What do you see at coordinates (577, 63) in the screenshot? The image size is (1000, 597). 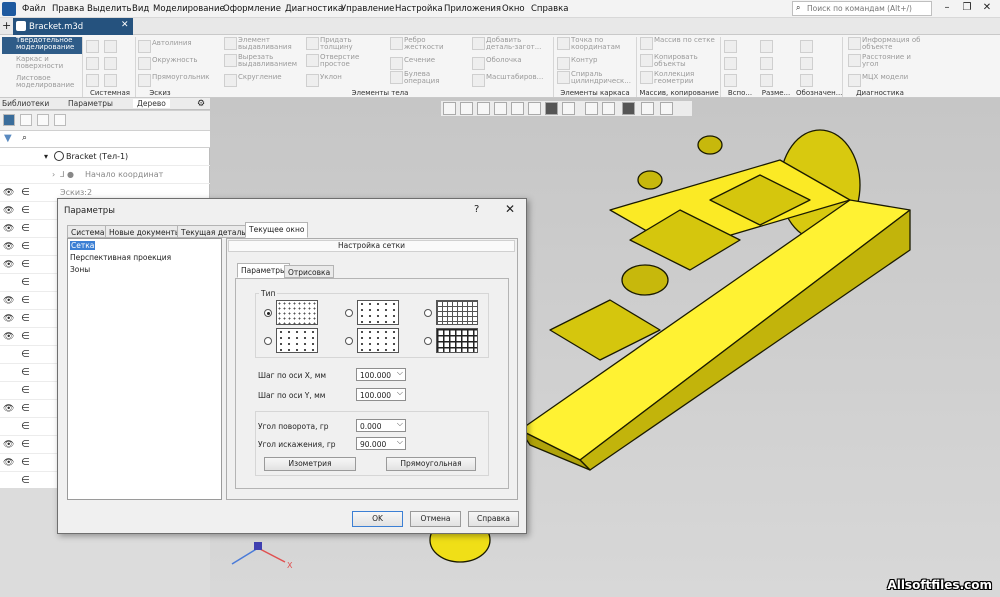 I see `tool-contour: Контур` at bounding box center [577, 63].